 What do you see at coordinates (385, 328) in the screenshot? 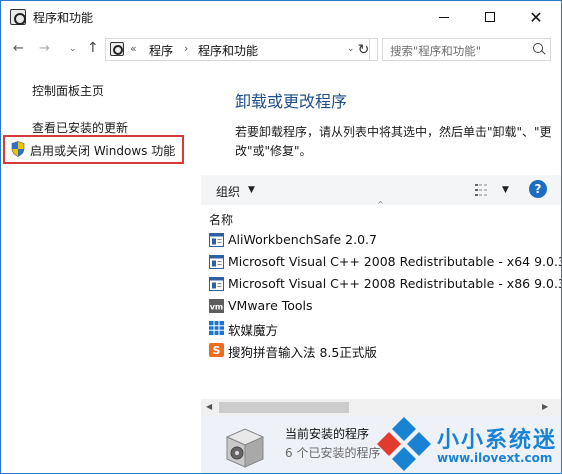
I see `list-item: 软媒魔方` at bounding box center [385, 328].